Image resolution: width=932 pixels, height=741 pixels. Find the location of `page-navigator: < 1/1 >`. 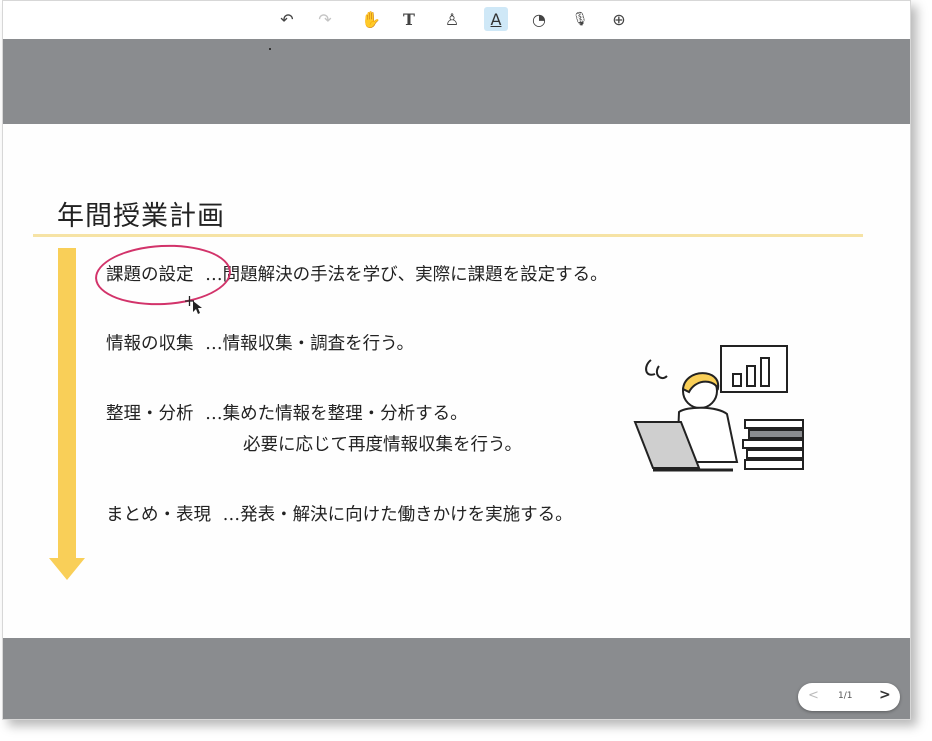

page-navigator: < 1/1 > is located at coordinates (849, 697).